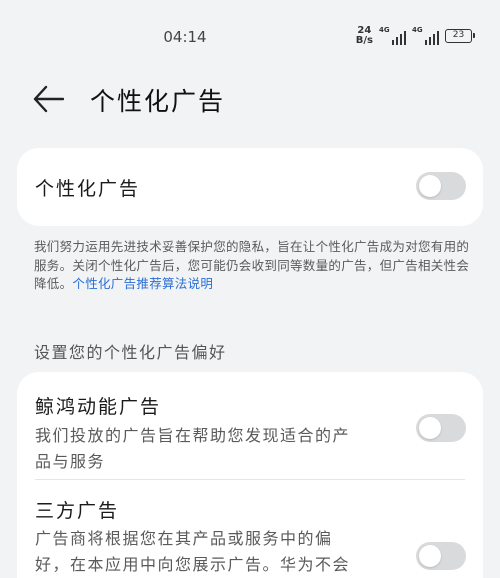 Image resolution: width=500 pixels, height=578 pixels. Describe the element at coordinates (392, 35) in the screenshot. I see `signal-icon: 4G` at that location.